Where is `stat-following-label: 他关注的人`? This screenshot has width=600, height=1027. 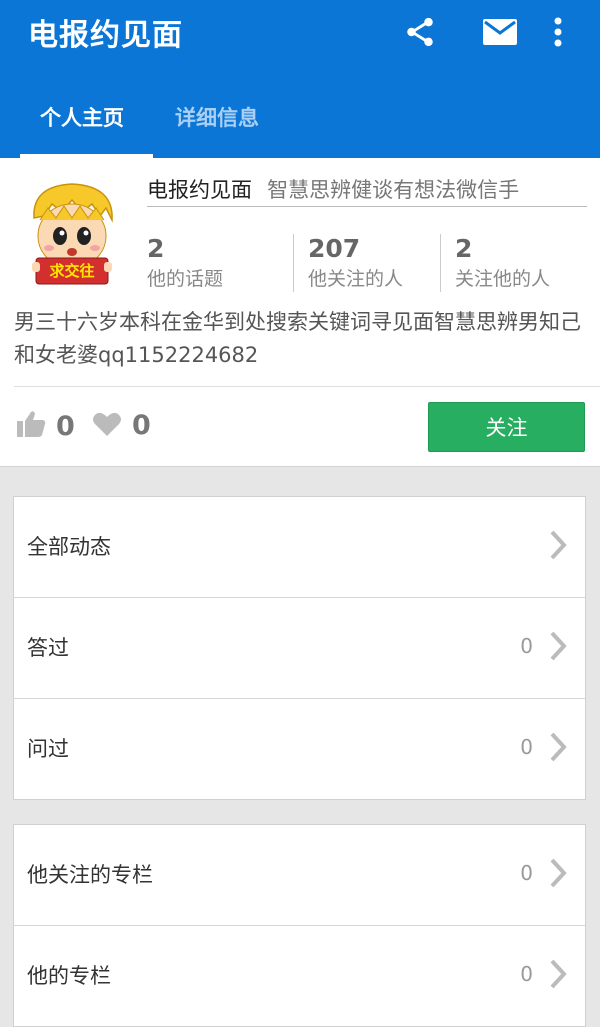 stat-following-label: 他关注的人 is located at coordinates (356, 279).